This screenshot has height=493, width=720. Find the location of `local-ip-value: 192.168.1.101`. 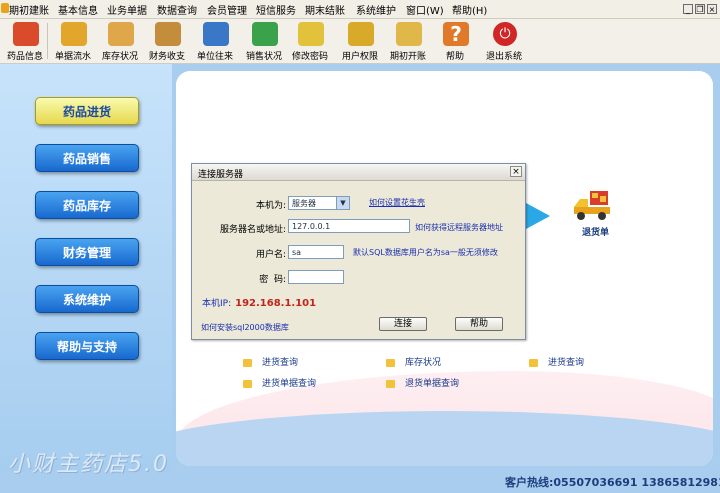

local-ip-value: 192.168.1.101 is located at coordinates (276, 303).